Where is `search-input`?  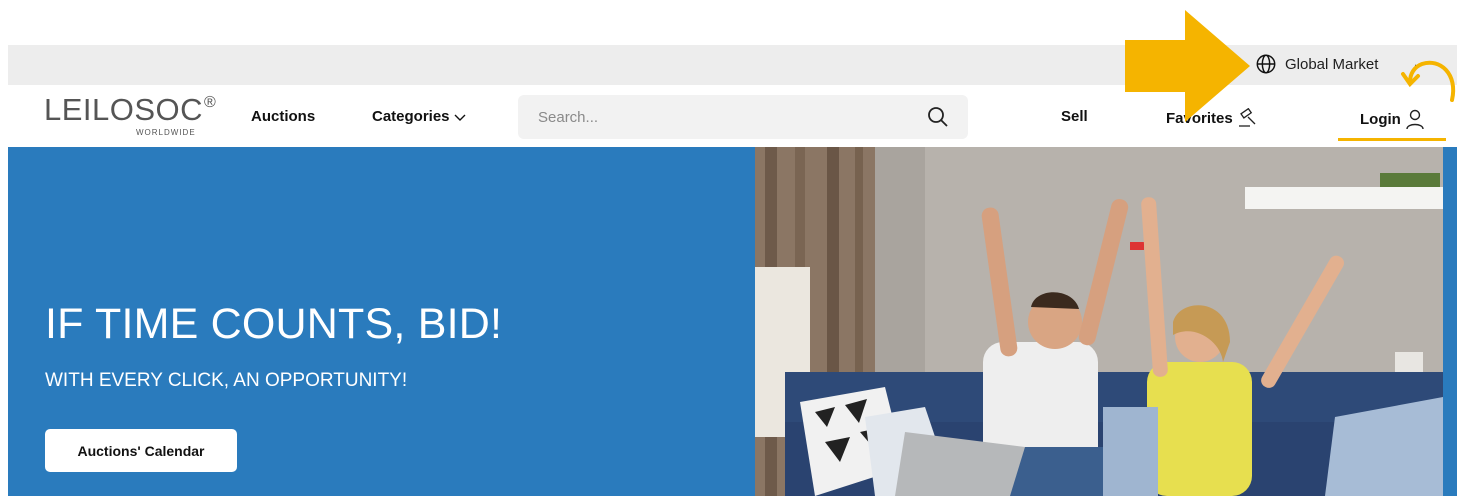
search-input is located at coordinates (726, 117).